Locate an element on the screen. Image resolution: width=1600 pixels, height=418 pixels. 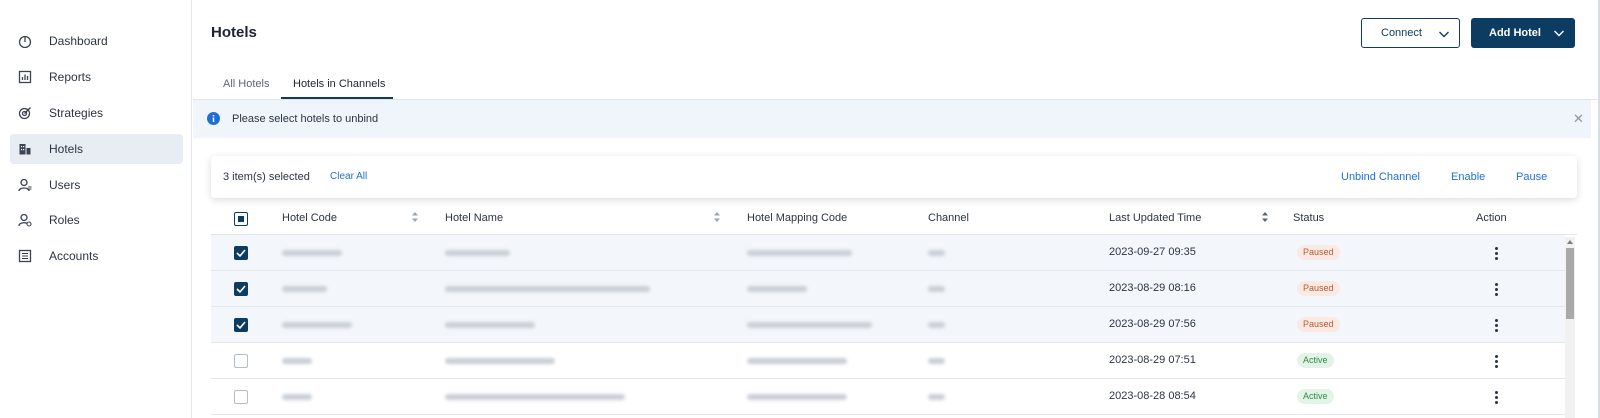
accounts-icon is located at coordinates (25, 256).